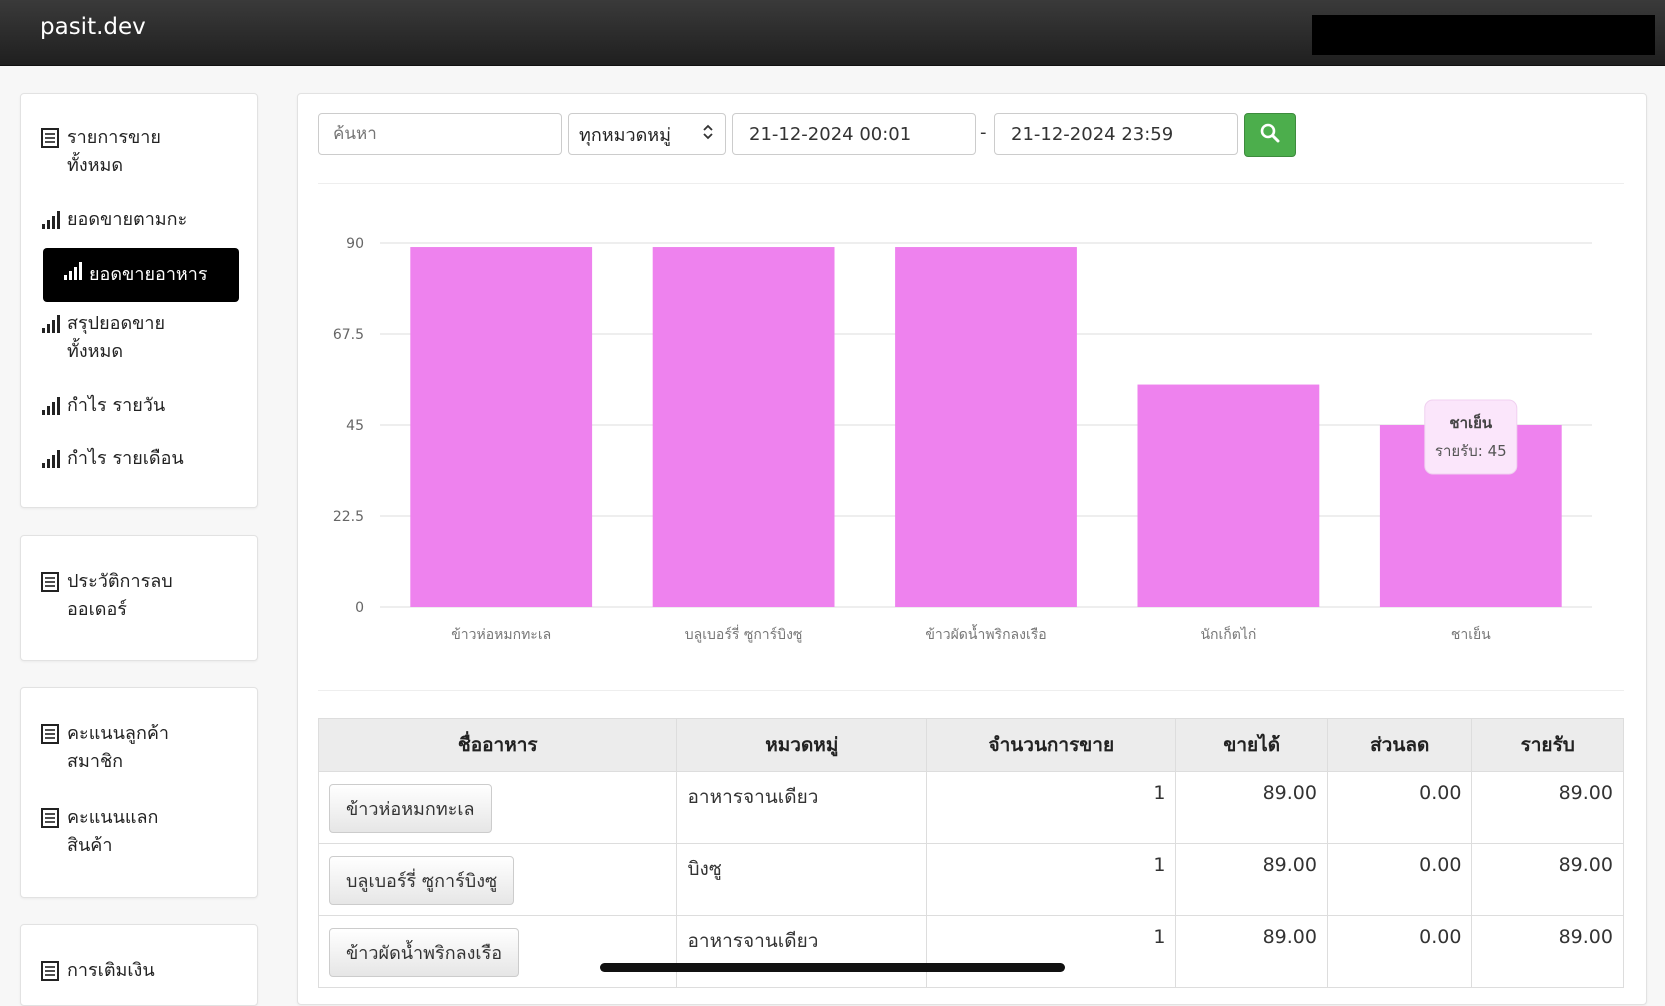 The image size is (1665, 1006). What do you see at coordinates (348, 517) in the screenshot?
I see `y-tick-label: 22.5` at bounding box center [348, 517].